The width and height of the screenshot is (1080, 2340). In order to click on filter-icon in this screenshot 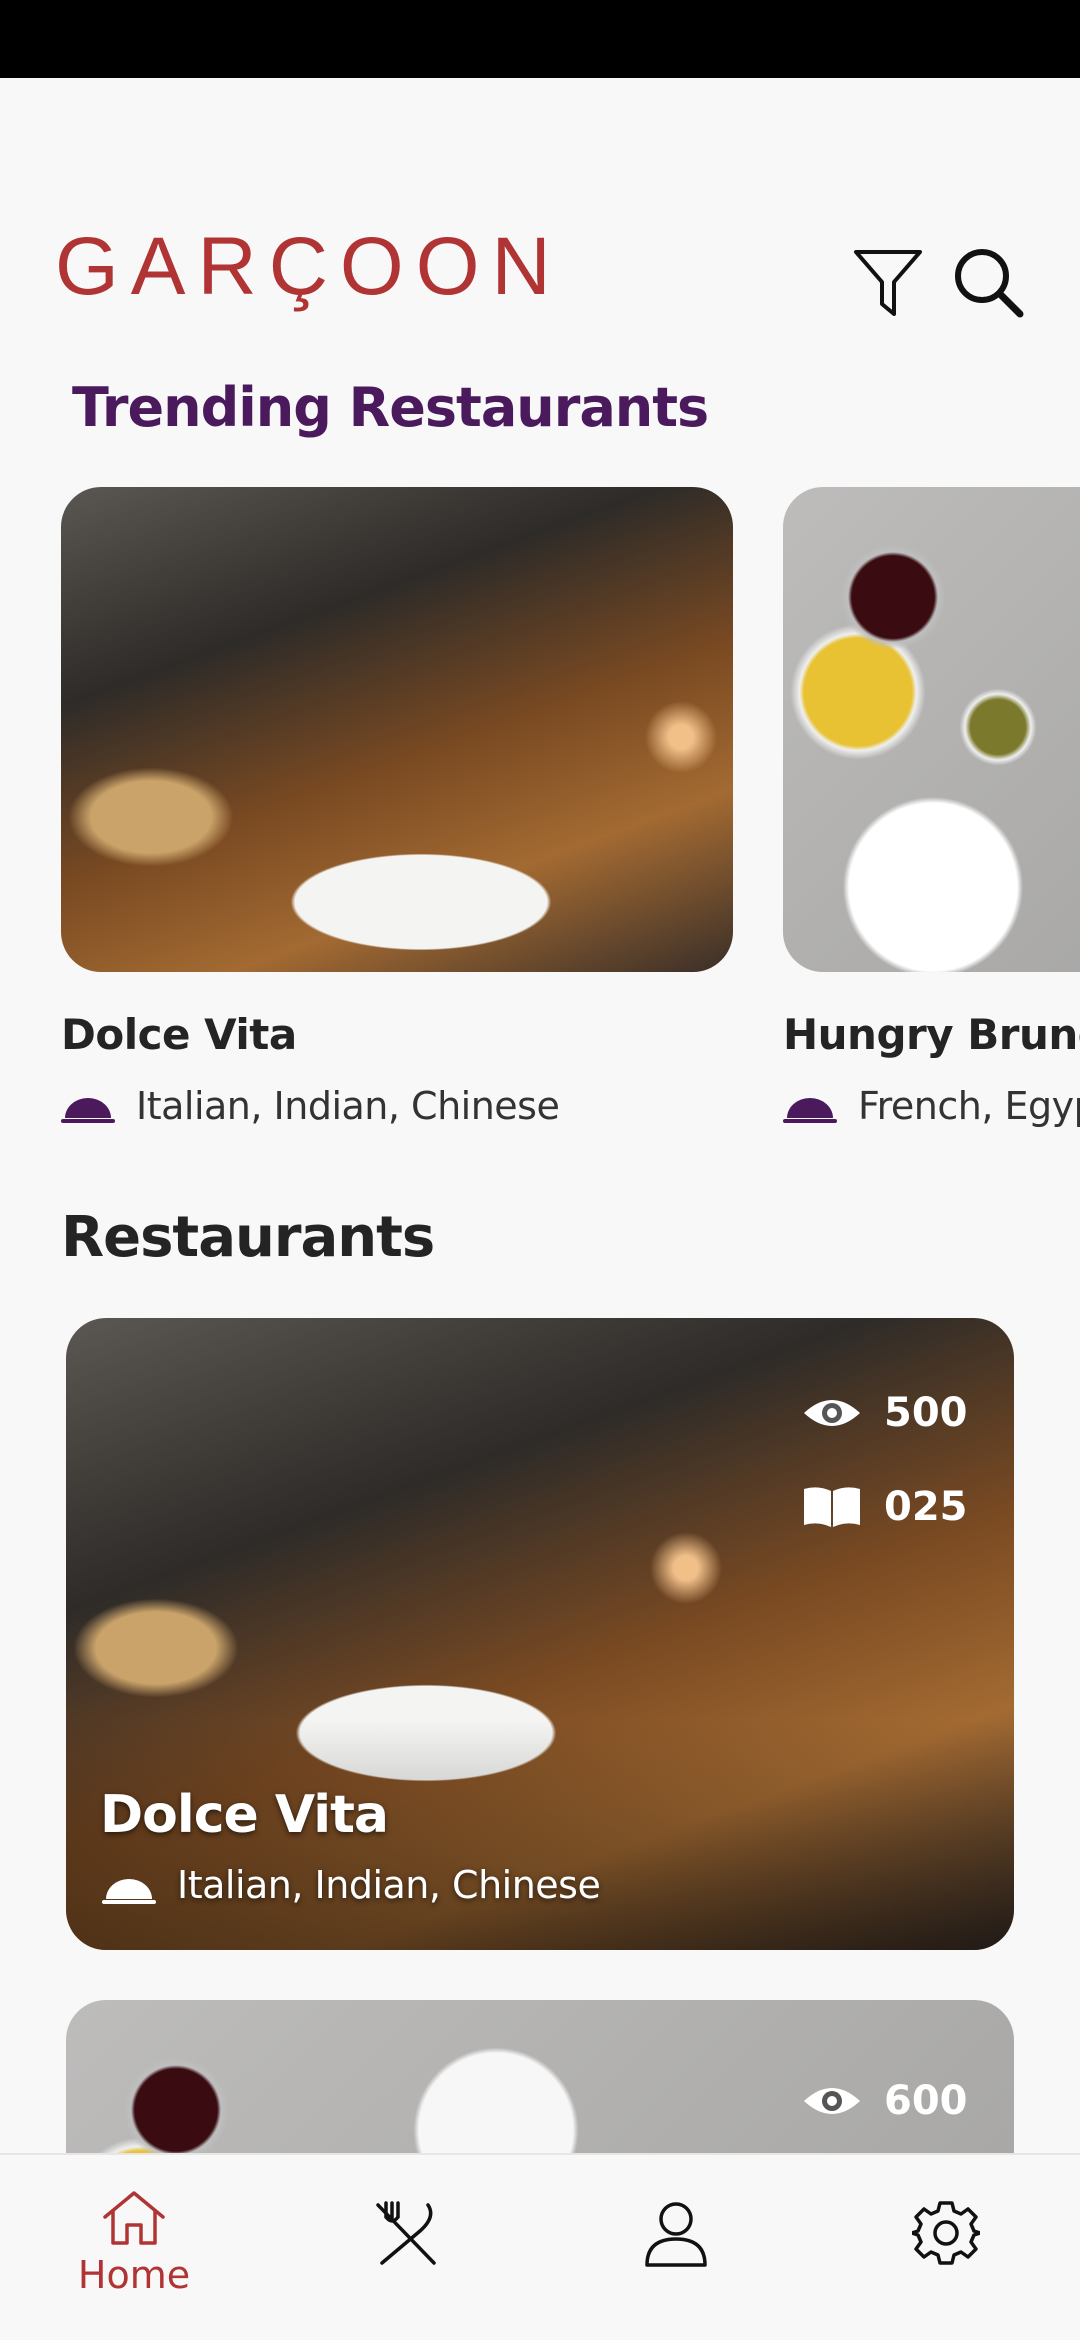, I will do `click(888, 282)`.